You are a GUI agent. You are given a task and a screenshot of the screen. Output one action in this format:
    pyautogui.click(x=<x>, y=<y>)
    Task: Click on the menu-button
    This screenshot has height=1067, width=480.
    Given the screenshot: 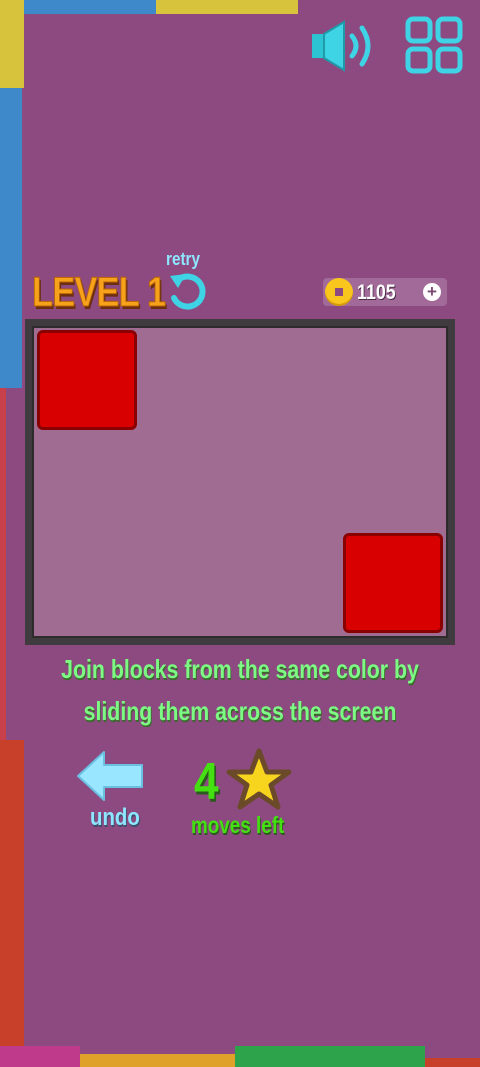 What is the action you would take?
    pyautogui.click(x=434, y=45)
    